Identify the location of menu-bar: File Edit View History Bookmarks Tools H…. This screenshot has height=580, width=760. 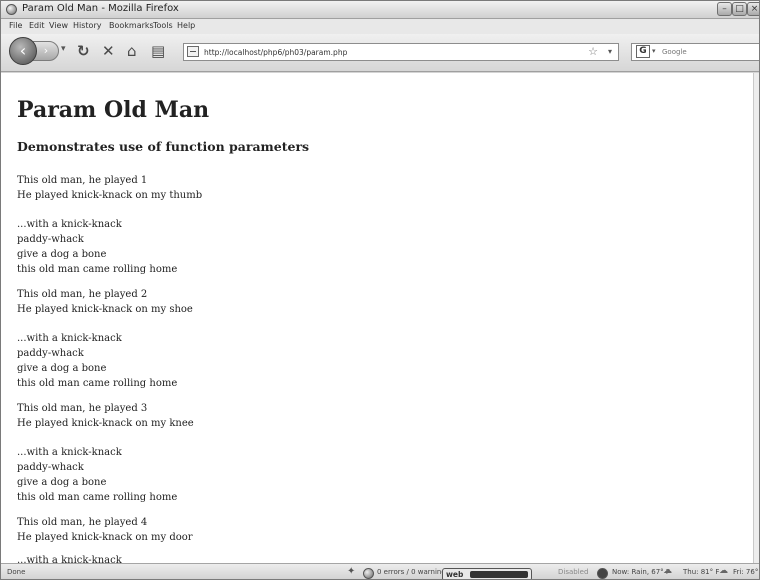
(380, 26).